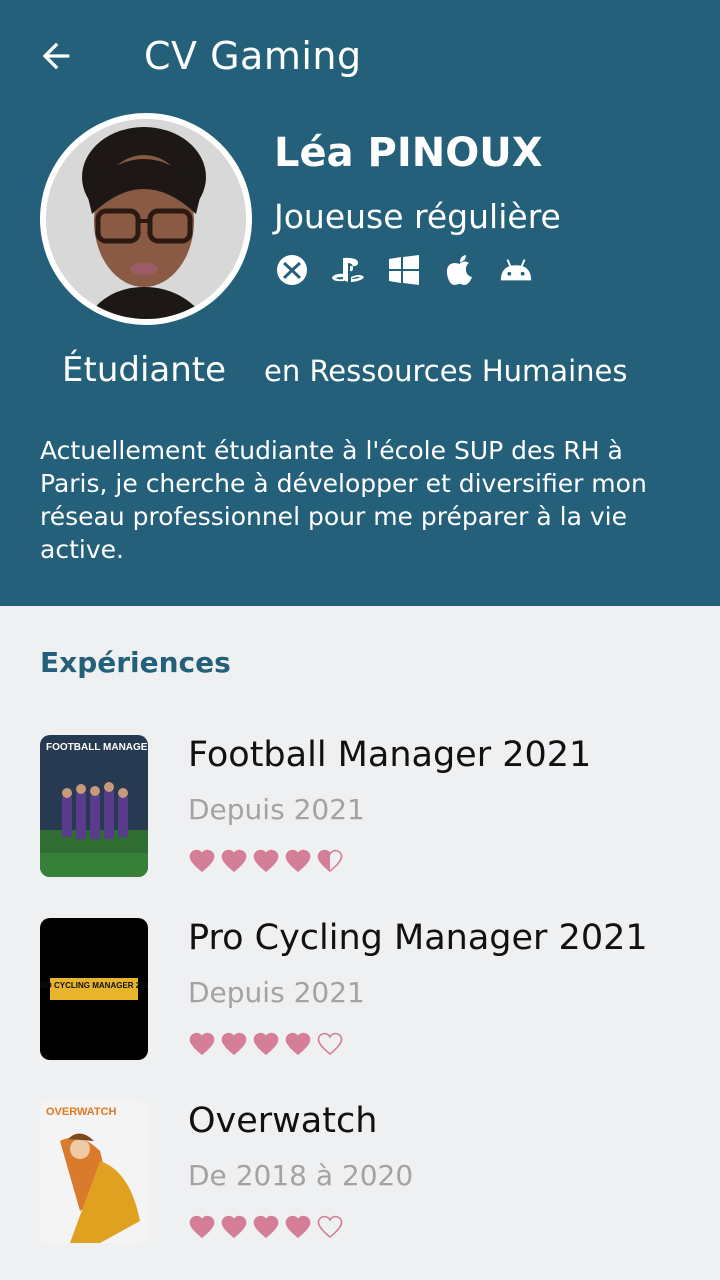 The image size is (720, 1280). I want to click on avatar, so click(146, 219).